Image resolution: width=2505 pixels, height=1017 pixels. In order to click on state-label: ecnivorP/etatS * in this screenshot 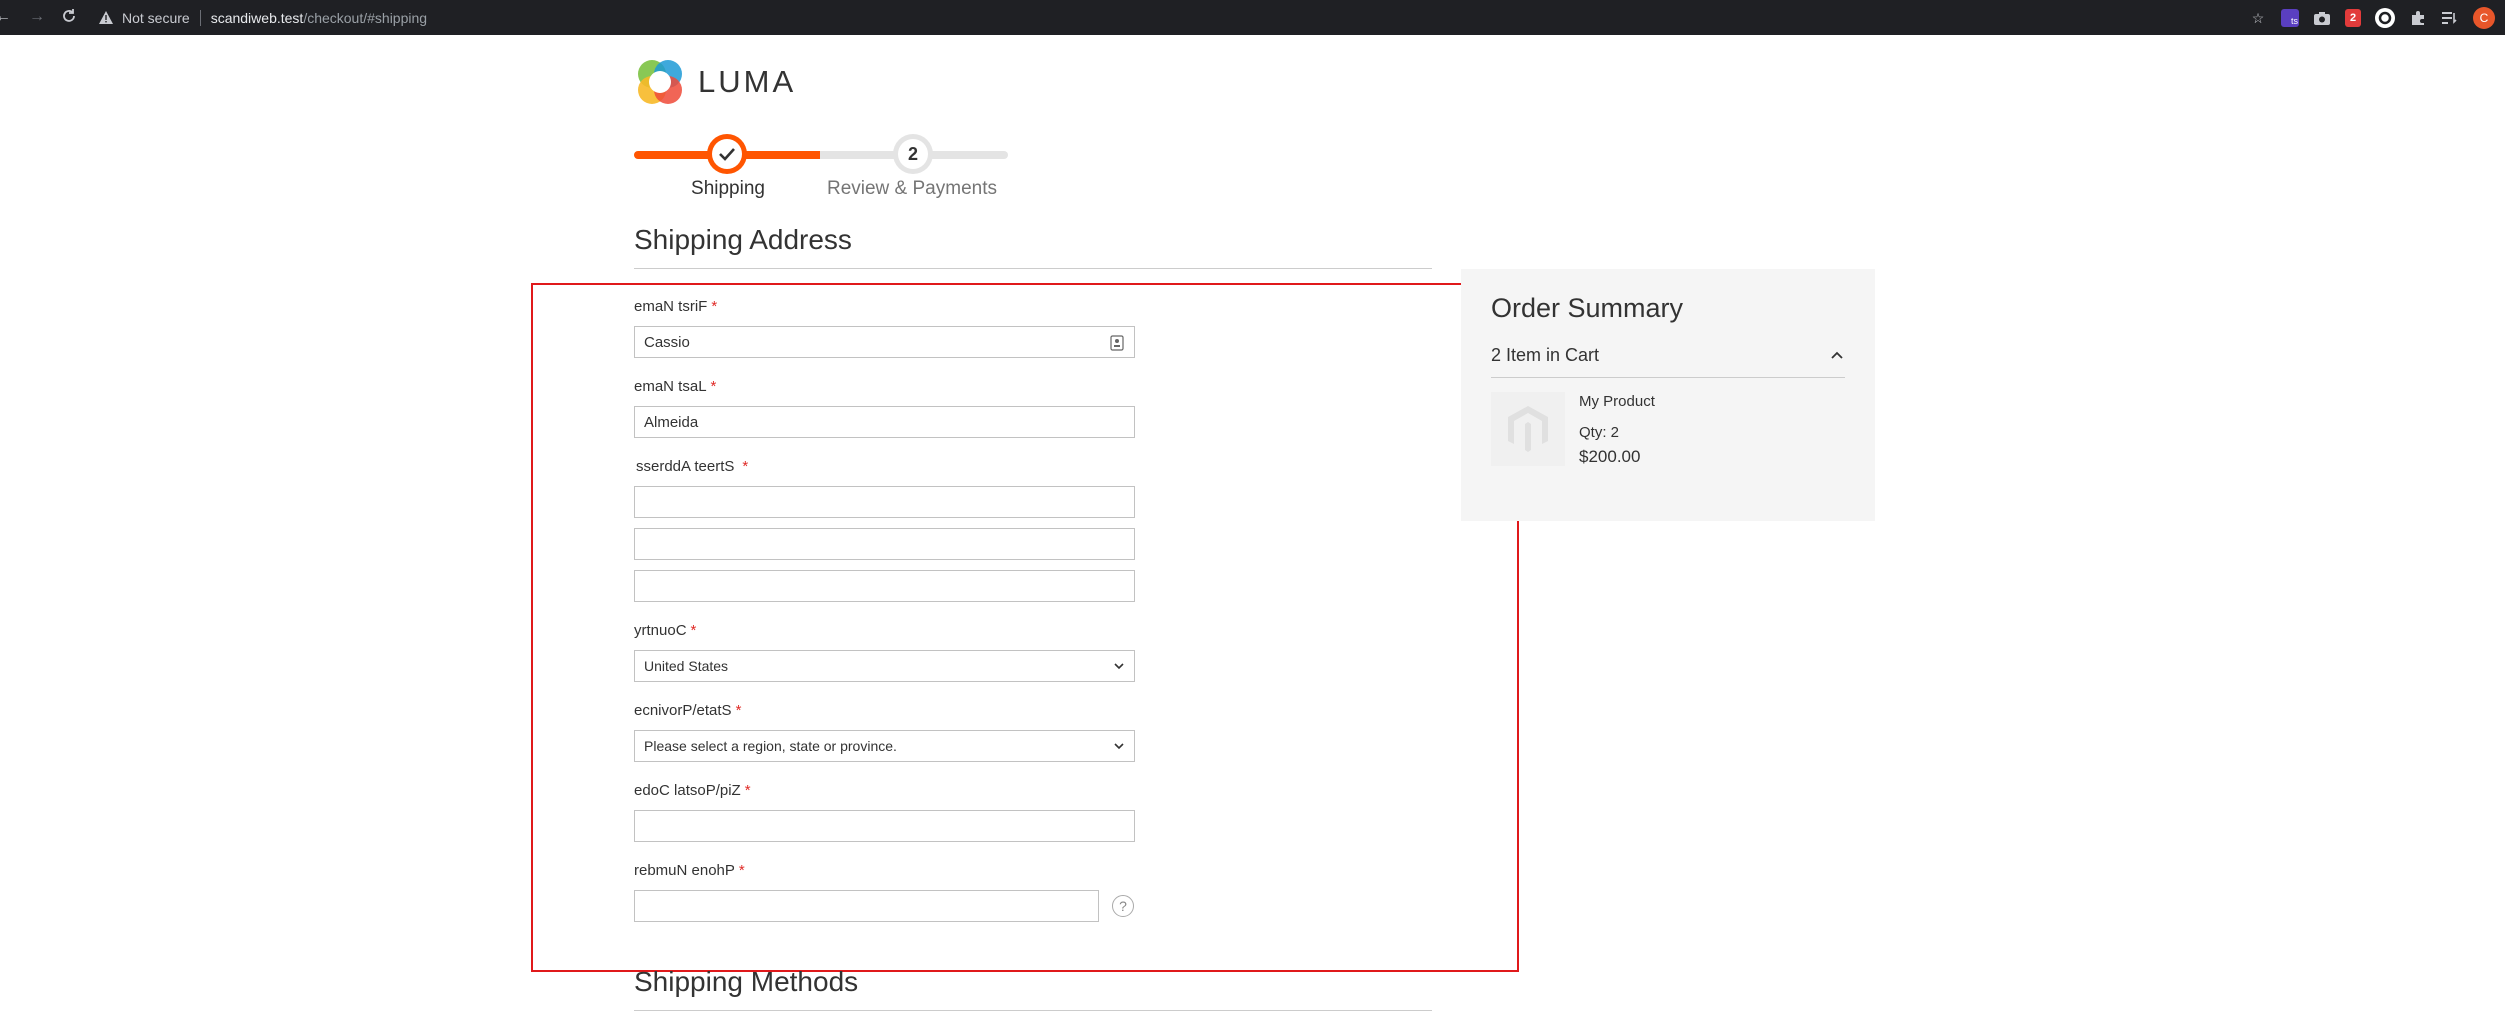, I will do `click(687, 710)`.